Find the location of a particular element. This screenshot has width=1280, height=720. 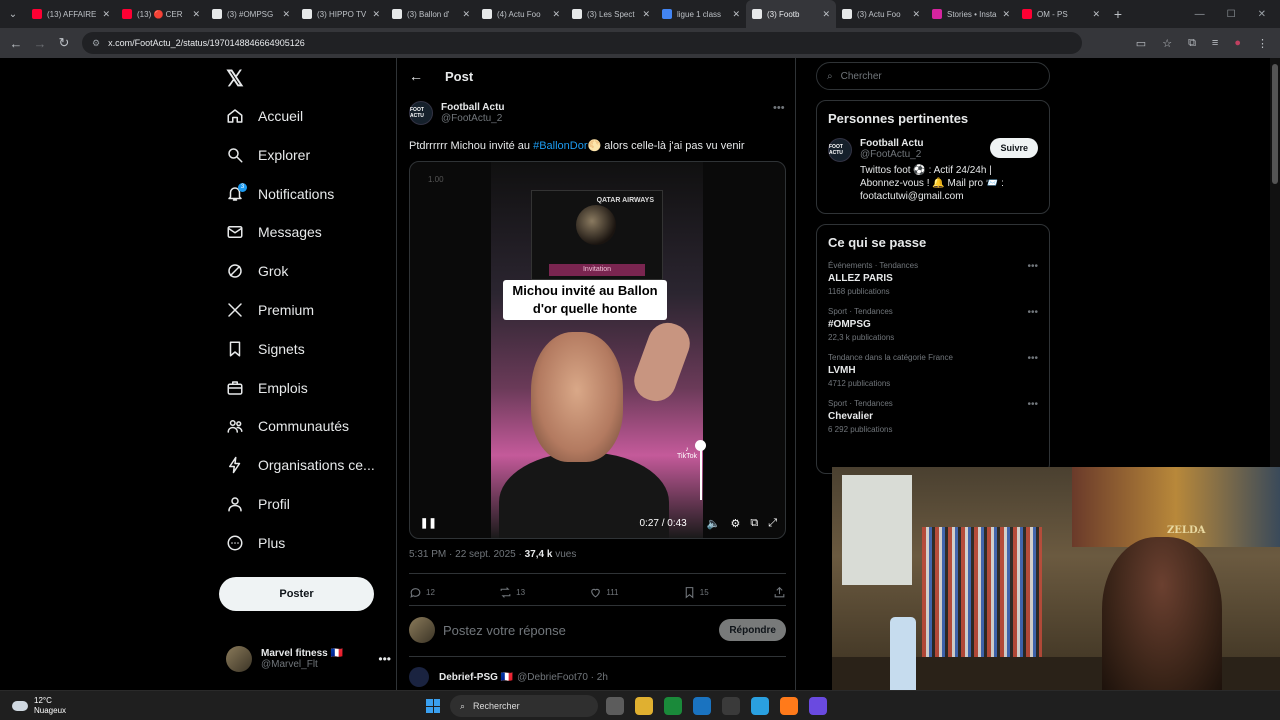

site-info-icon: ⚙ is located at coordinates (96, 43).